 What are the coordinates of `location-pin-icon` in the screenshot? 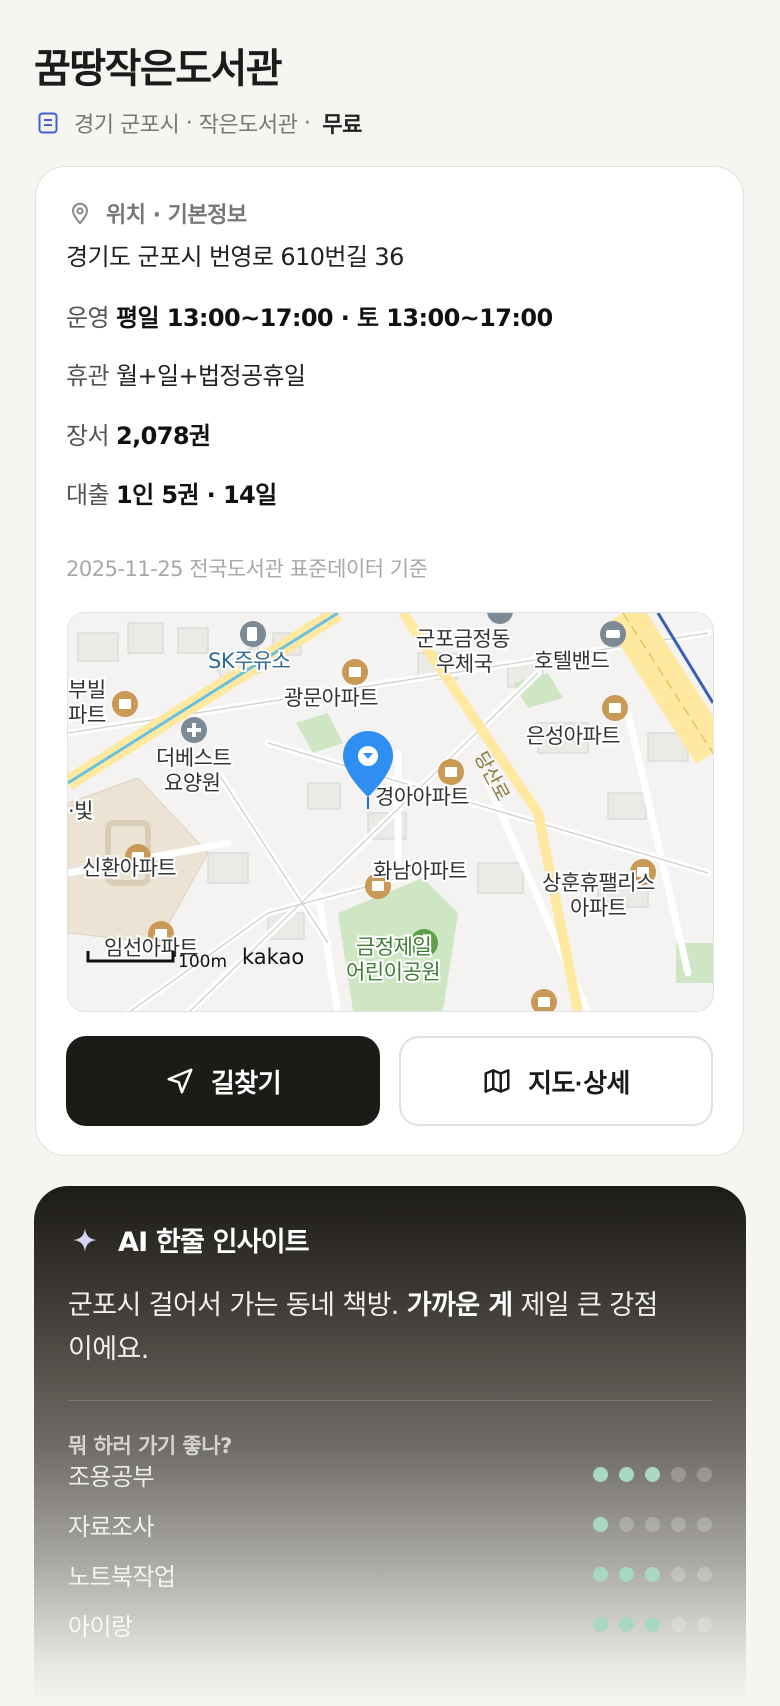 It's located at (80, 213).